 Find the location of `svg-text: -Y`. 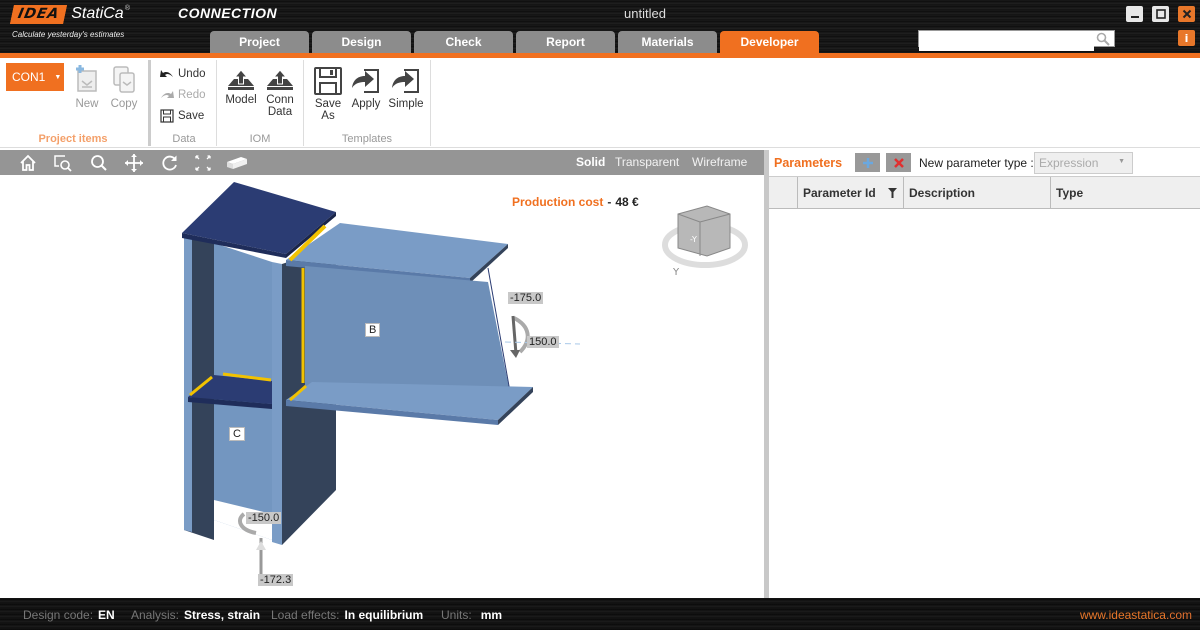

svg-text: -Y is located at coordinates (693, 239).